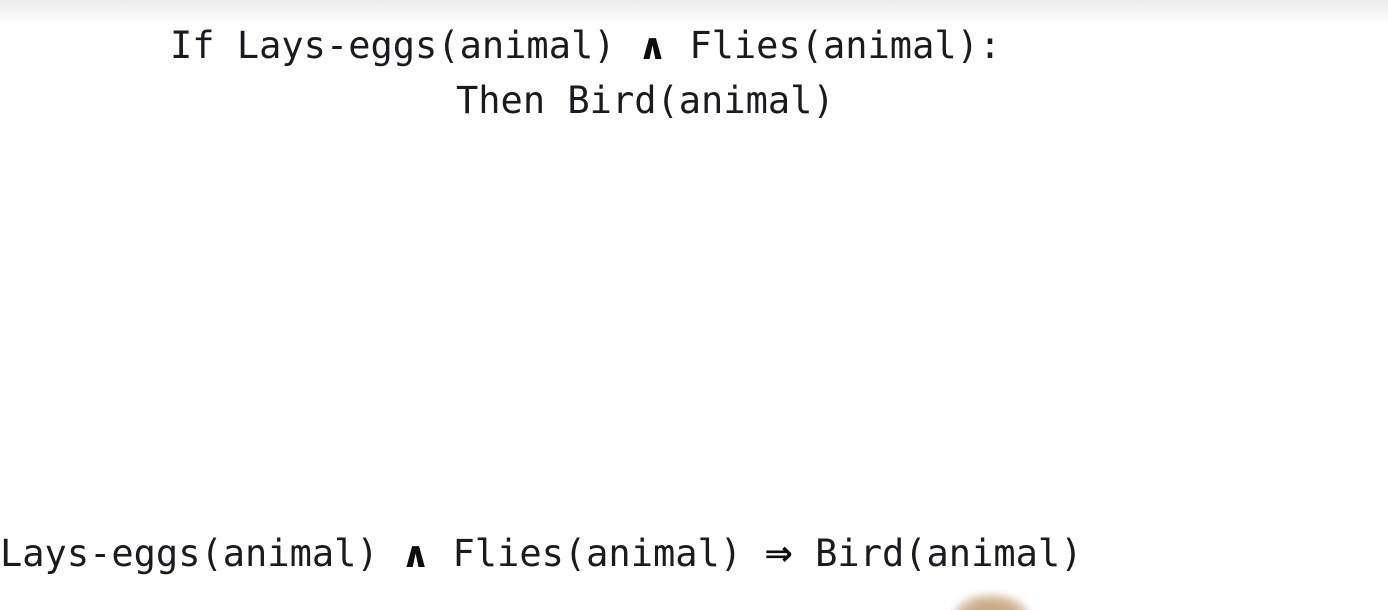  What do you see at coordinates (512, 100) in the screenshot?
I see `rule-then-prefix: Then` at bounding box center [512, 100].